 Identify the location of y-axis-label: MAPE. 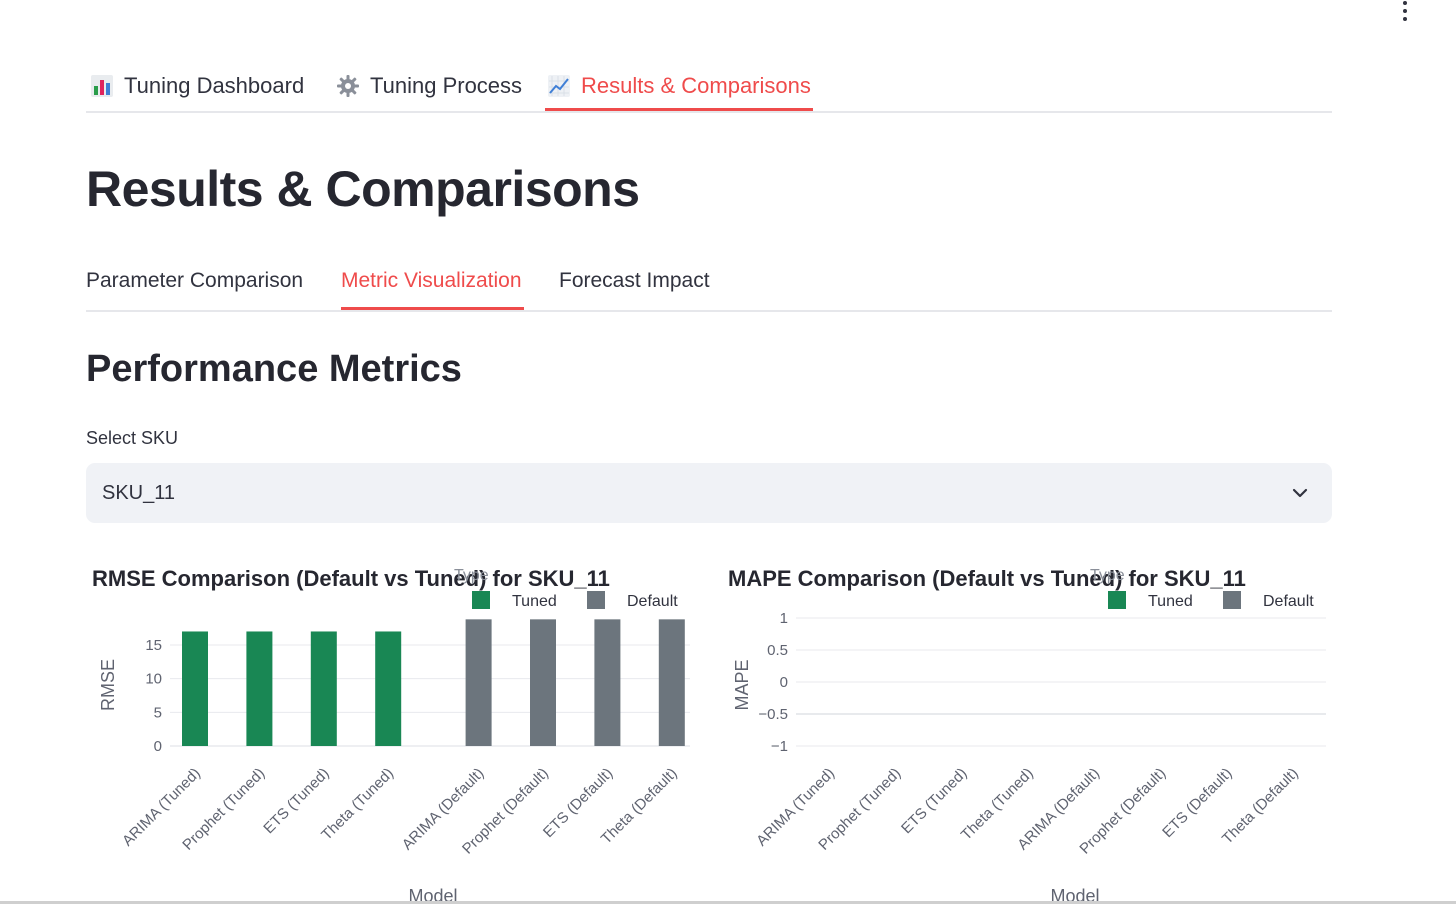
(742, 684).